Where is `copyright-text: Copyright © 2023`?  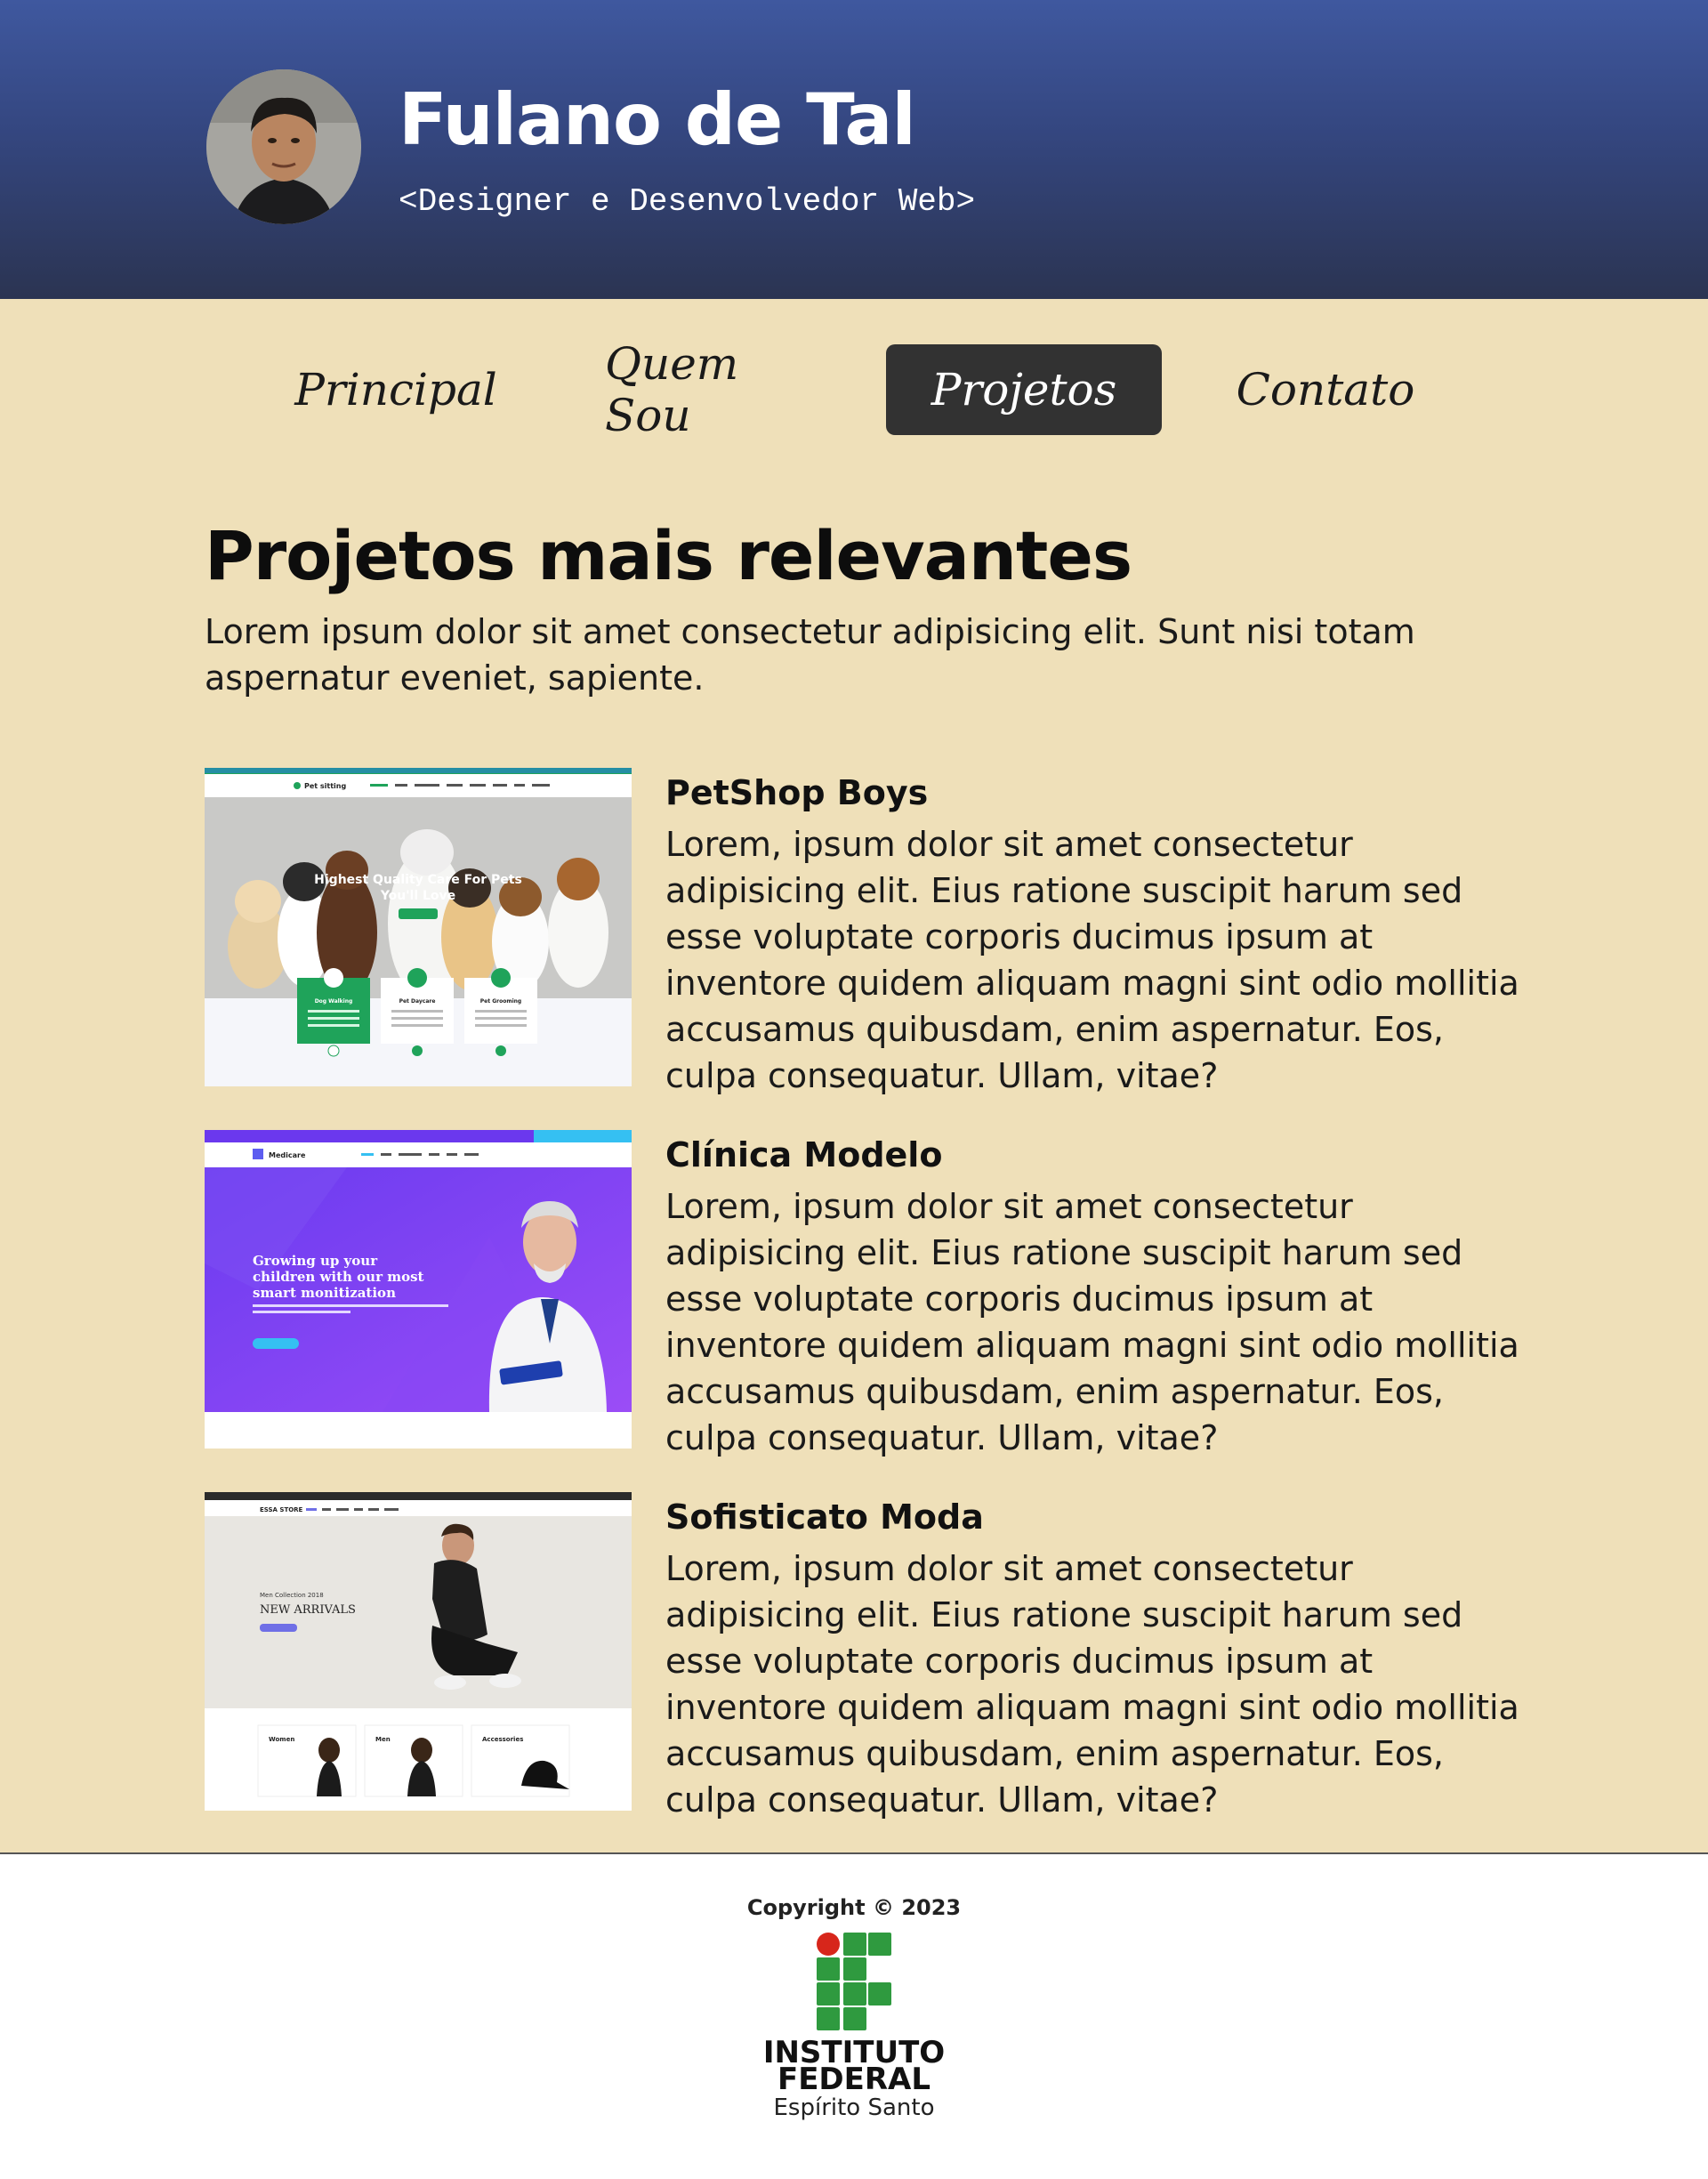 copyright-text: Copyright © 2023 is located at coordinates (854, 1908).